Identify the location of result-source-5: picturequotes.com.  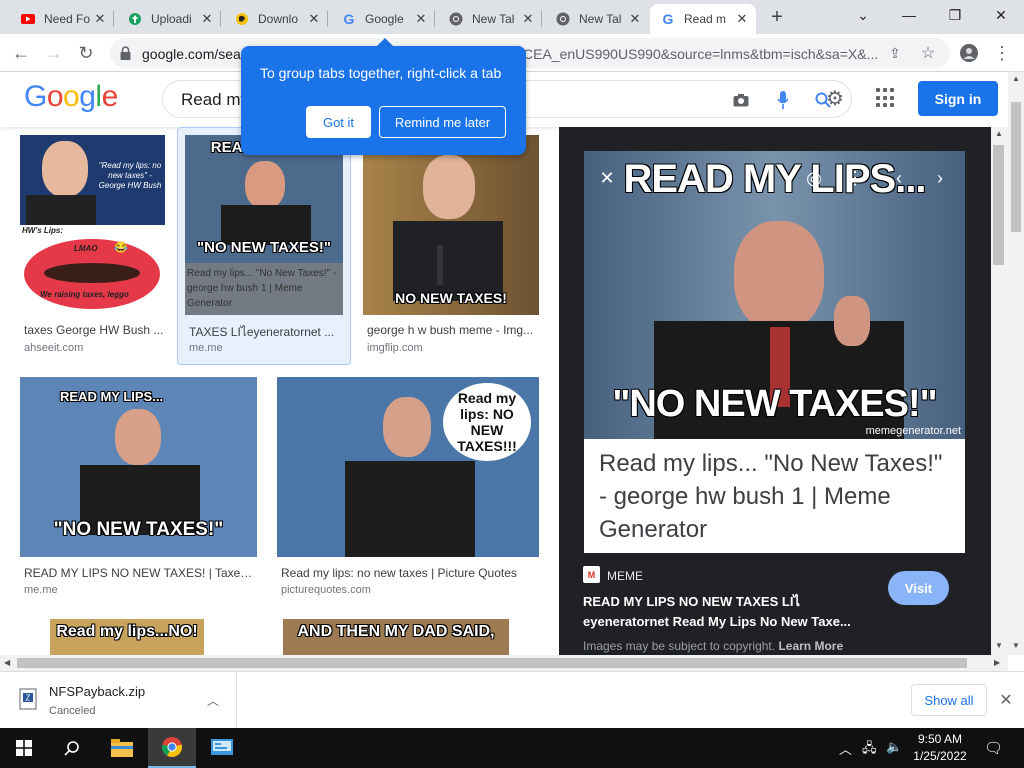
(326, 590).